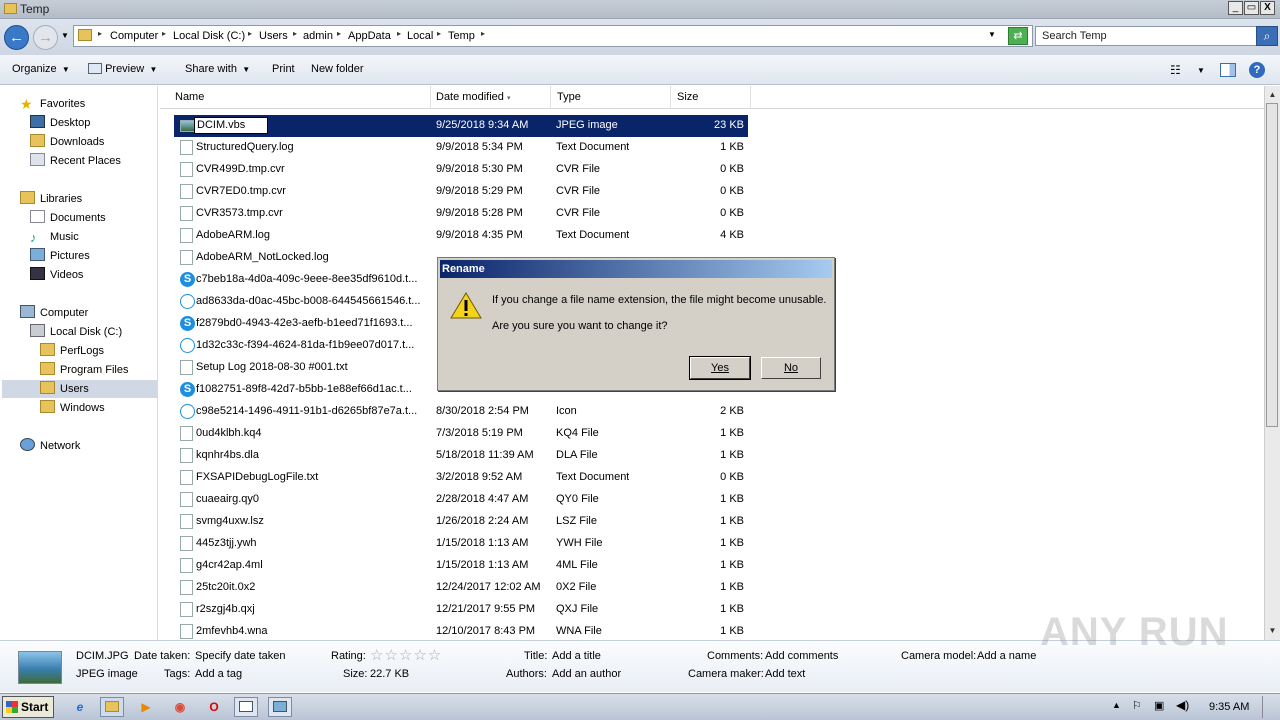 The width and height of the screenshot is (1280, 720). What do you see at coordinates (45, 37) in the screenshot?
I see `forward-button: →` at bounding box center [45, 37].